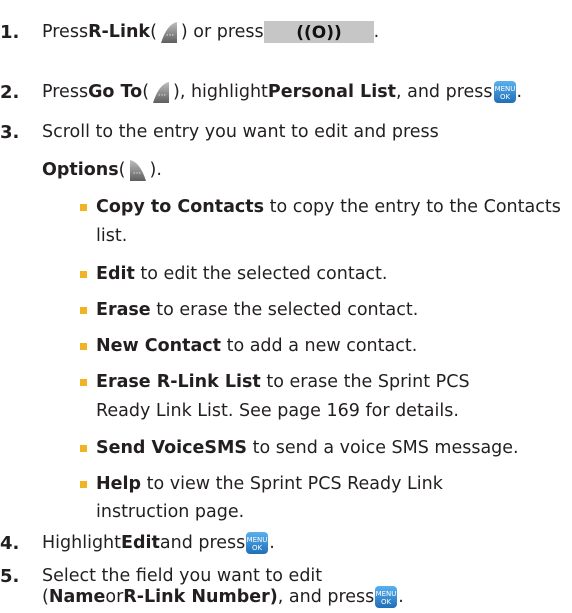  Describe the element at coordinates (10, 576) in the screenshot. I see `step-number: 5.` at that location.